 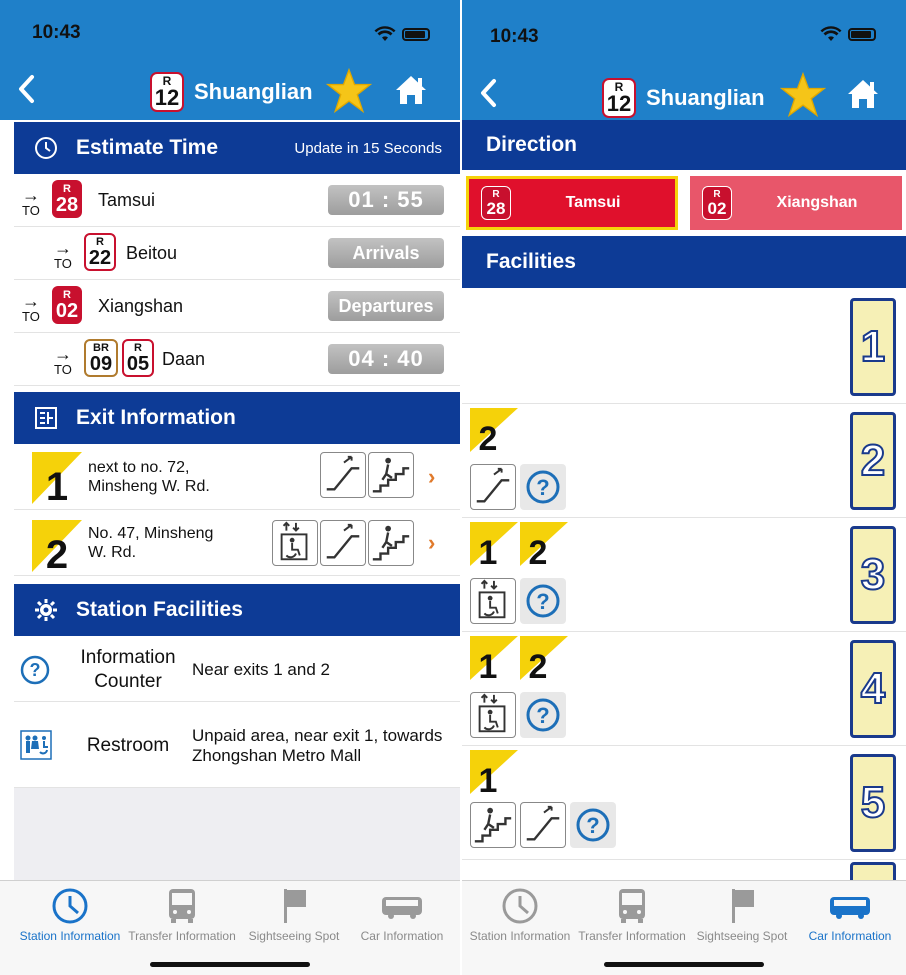 I want to click on train-row: → TO R 22 Beitou Arrivals, so click(x=237, y=253).